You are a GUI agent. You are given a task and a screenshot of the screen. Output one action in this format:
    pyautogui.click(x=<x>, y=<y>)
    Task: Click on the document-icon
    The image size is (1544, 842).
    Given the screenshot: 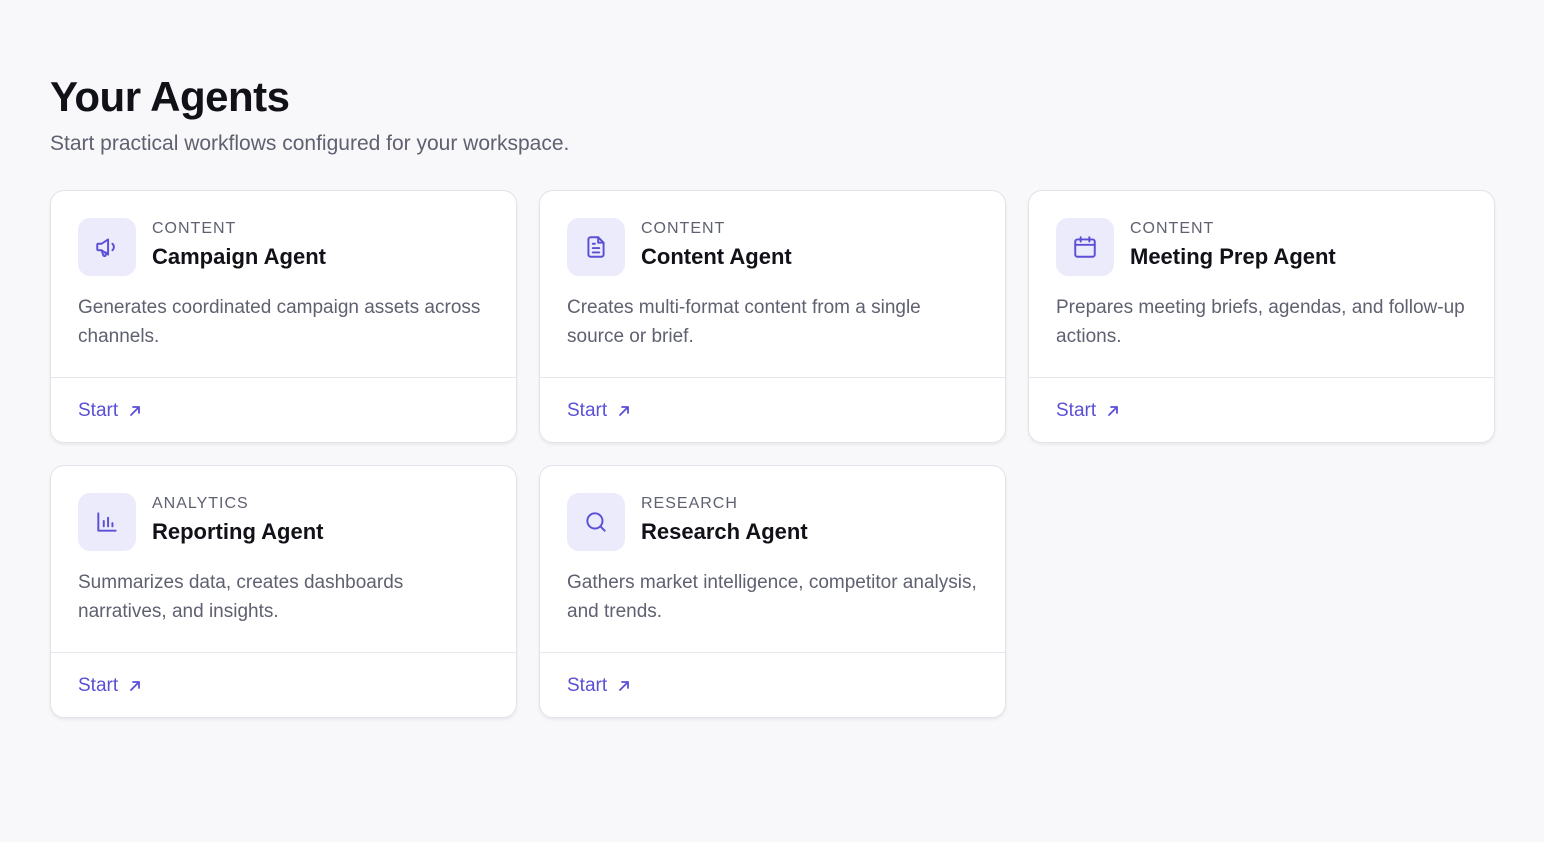 What is the action you would take?
    pyautogui.click(x=596, y=247)
    